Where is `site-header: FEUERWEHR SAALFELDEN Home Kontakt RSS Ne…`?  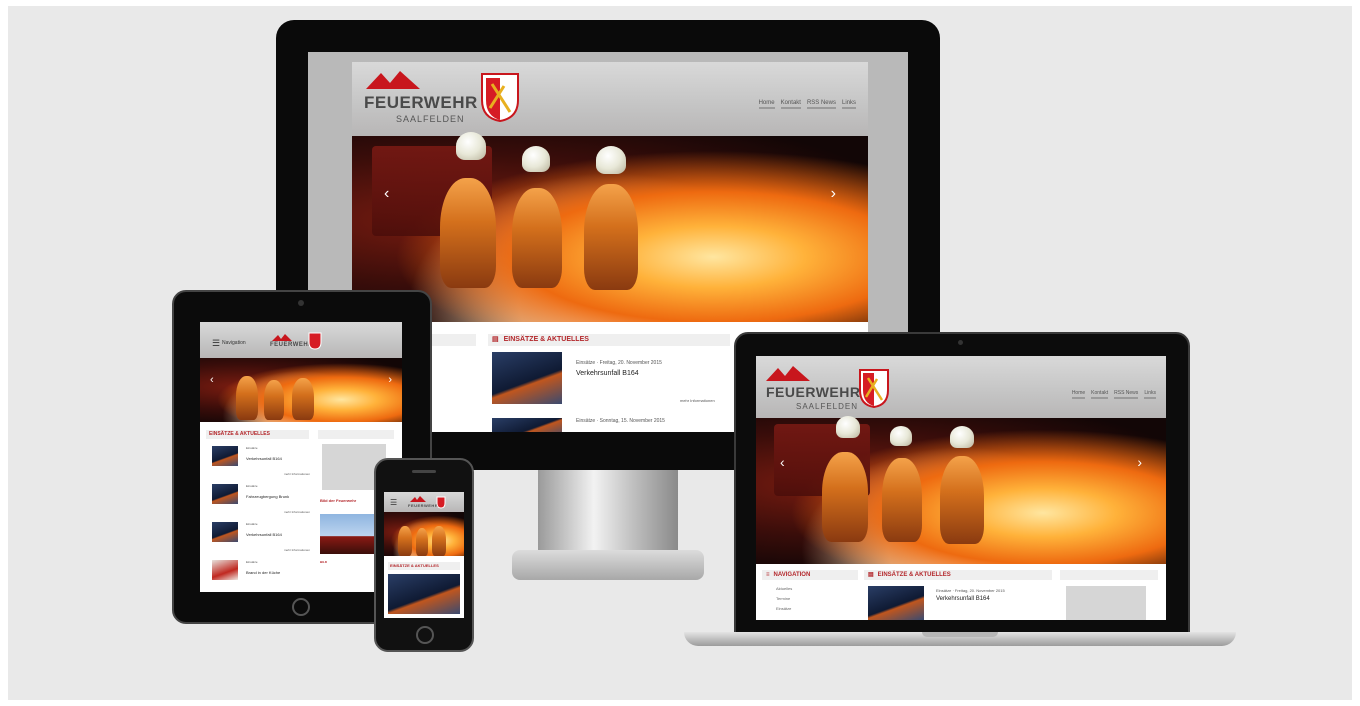
site-header: FEUERWEHR SAALFELDEN Home Kontakt RSS Ne… is located at coordinates (610, 99).